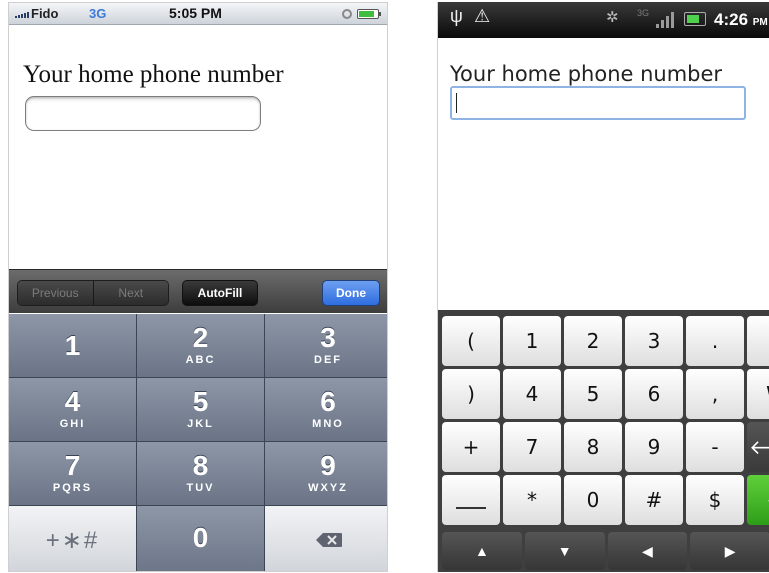 The image size is (769, 573). I want to click on status-time: 5:05 PM, so click(195, 13).